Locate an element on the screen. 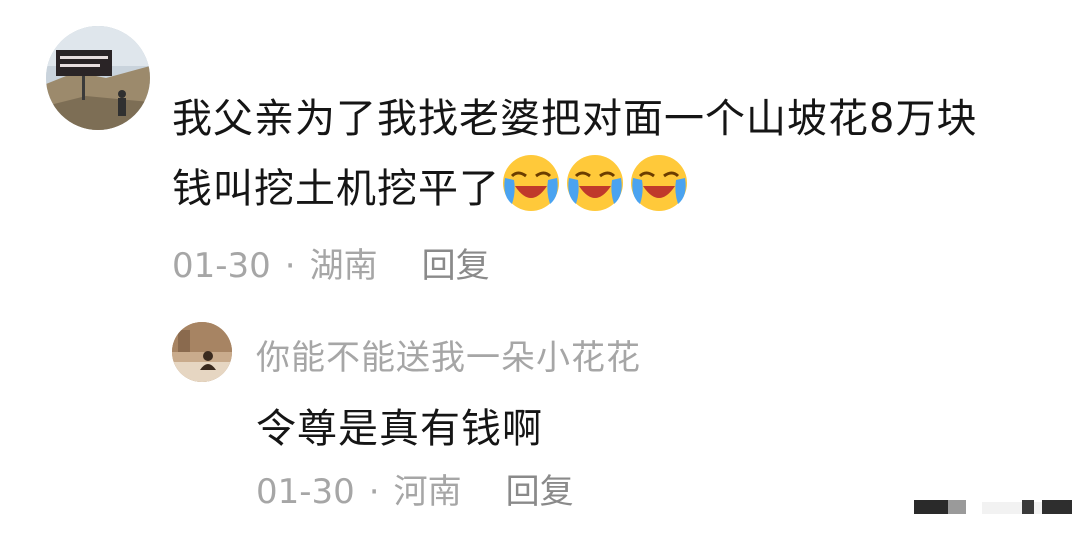 This screenshot has width=1080, height=536. comment-avatar is located at coordinates (98, 78).